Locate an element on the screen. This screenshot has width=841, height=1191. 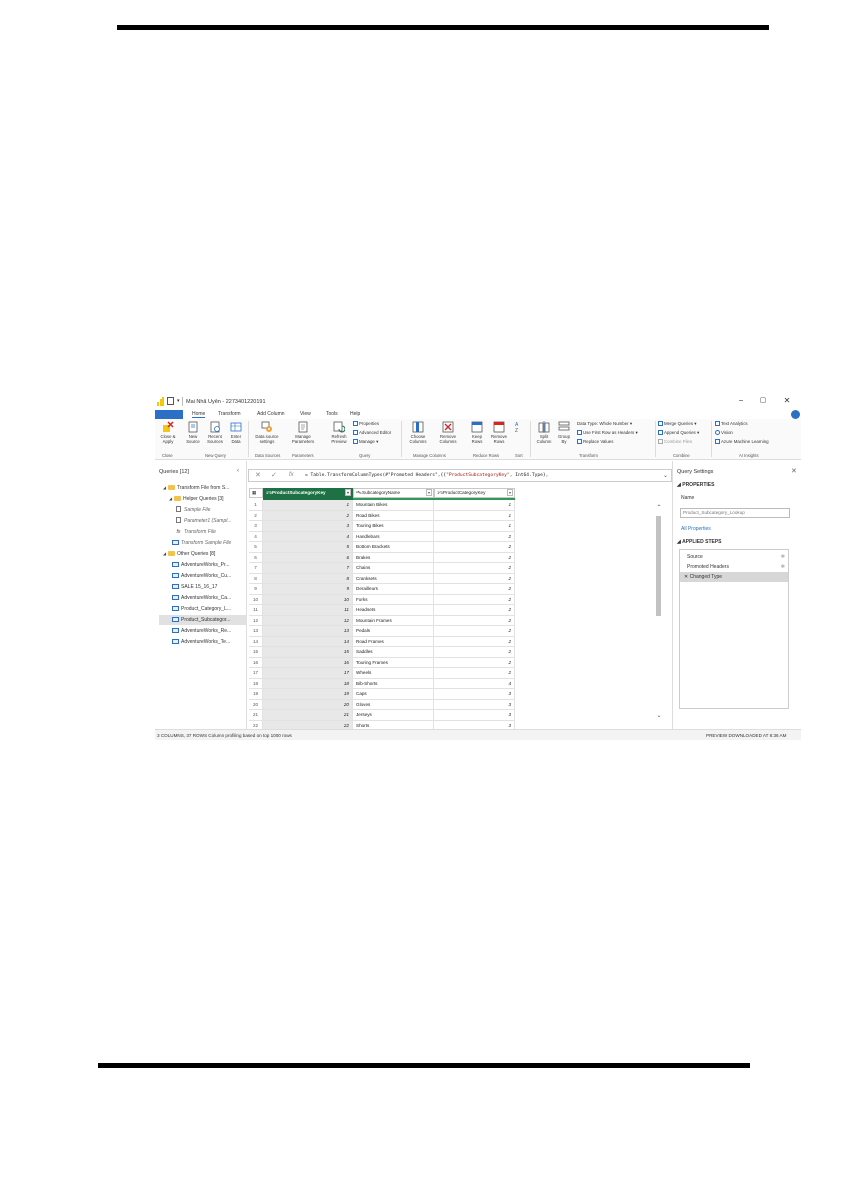
recent-sources-button: Recent Sources is located at coordinates (215, 432).